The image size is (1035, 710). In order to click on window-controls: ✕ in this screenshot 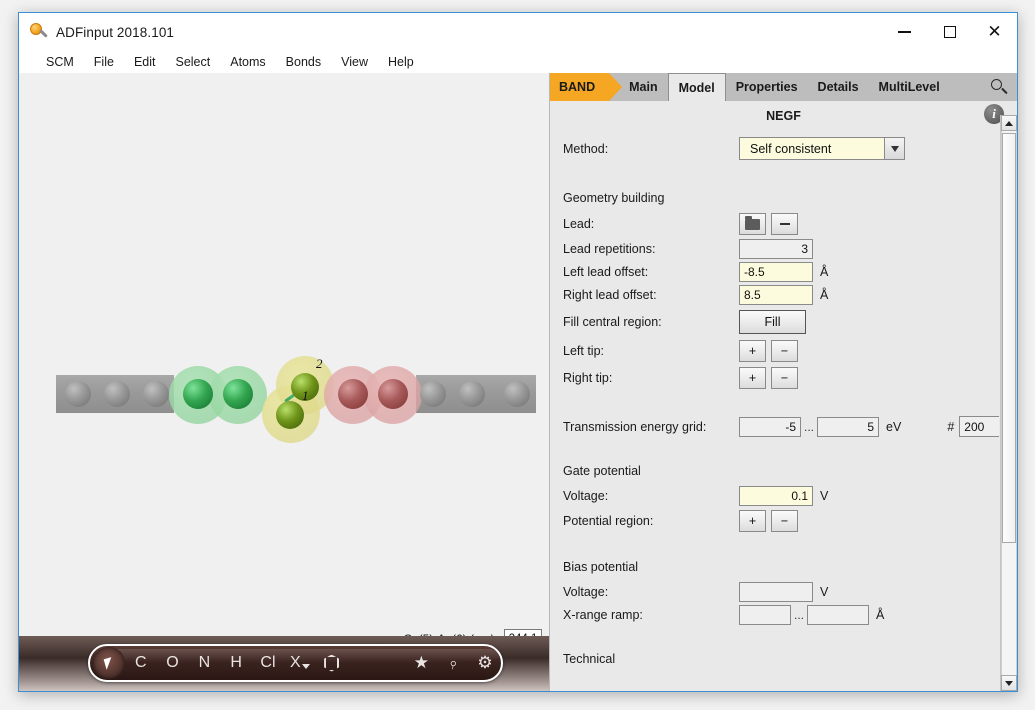, I will do `click(949, 32)`.